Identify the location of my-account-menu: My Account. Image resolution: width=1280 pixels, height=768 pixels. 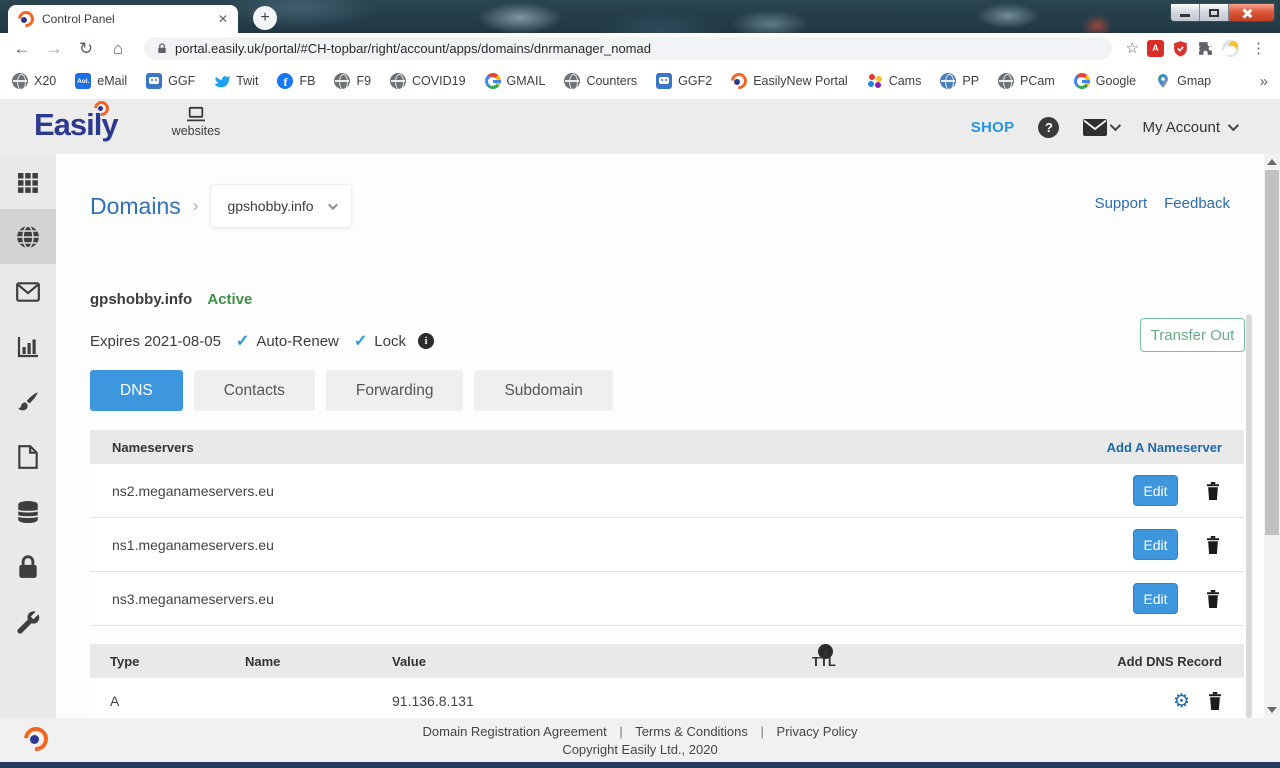
(1191, 127).